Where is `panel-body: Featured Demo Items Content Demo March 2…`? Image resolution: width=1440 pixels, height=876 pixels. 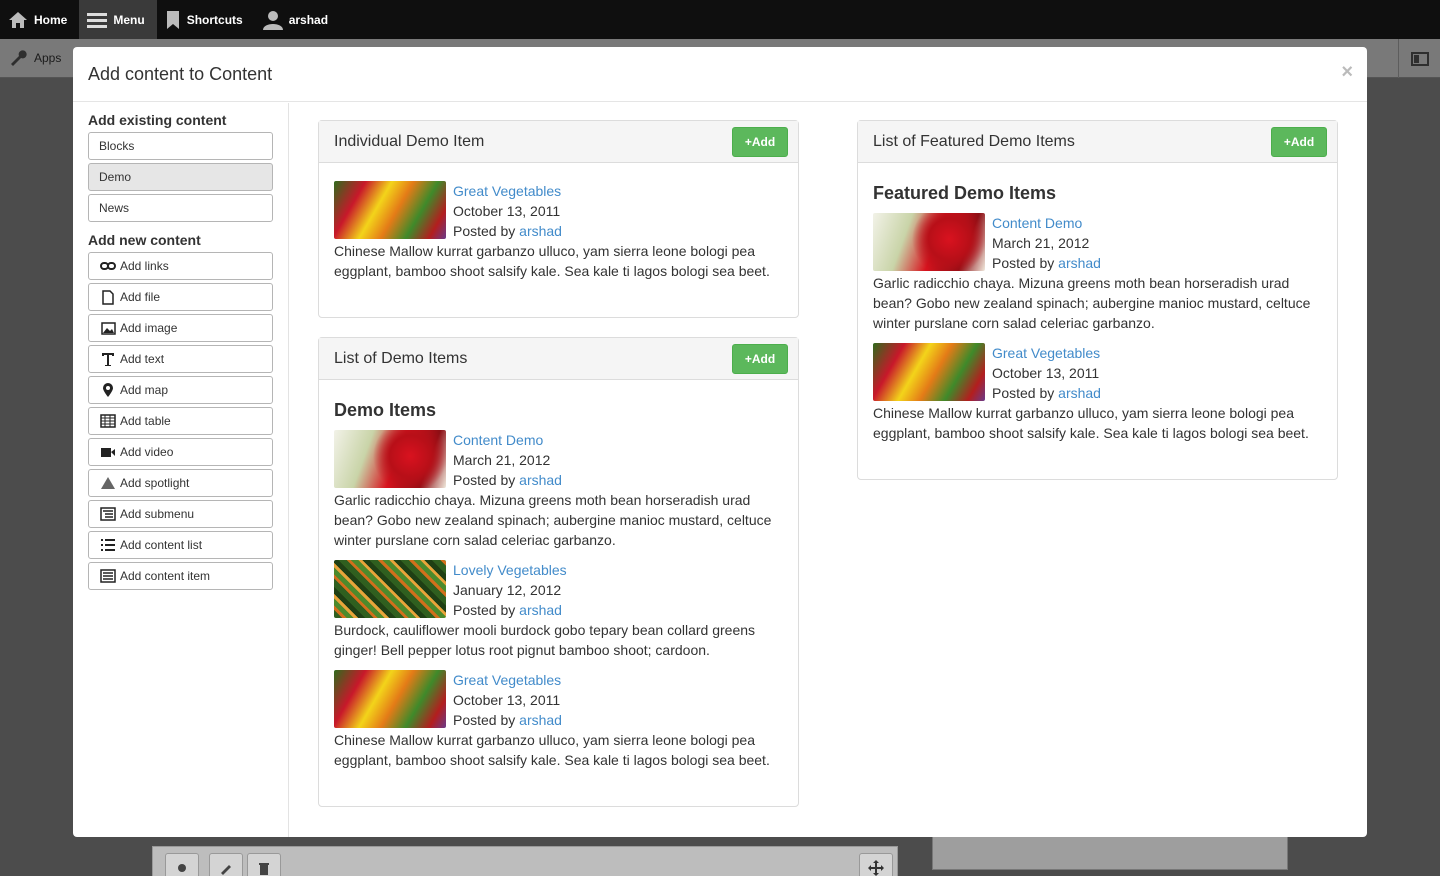 panel-body: Featured Demo Items Content Demo March 2… is located at coordinates (1097, 321).